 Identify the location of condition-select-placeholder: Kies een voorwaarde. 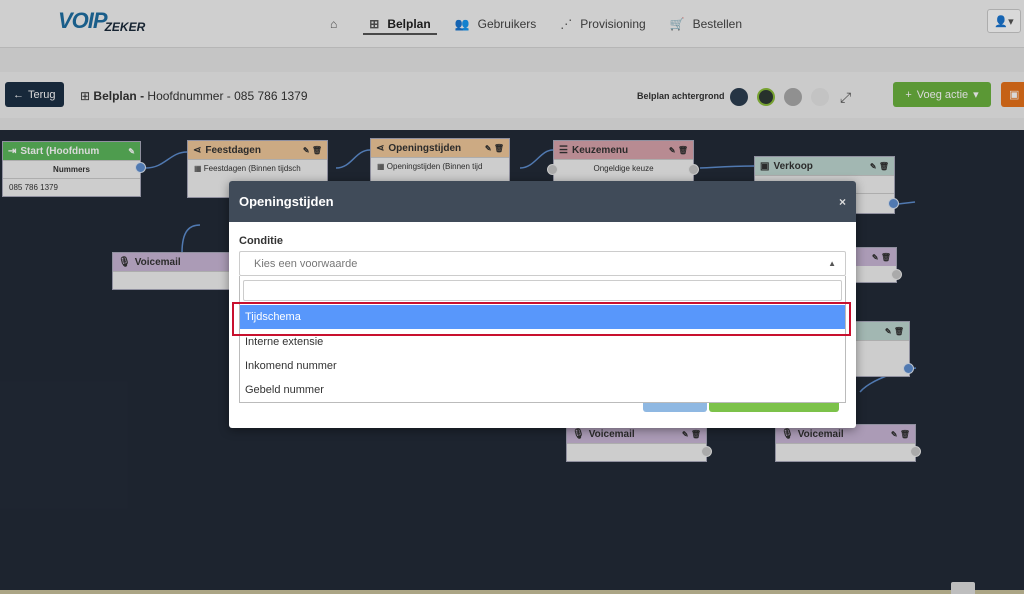
(306, 263).